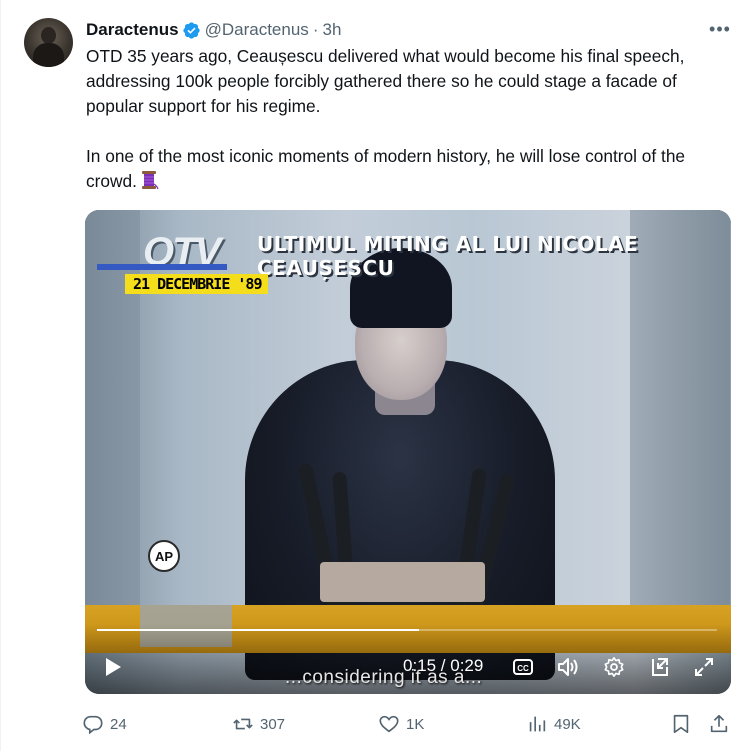 This screenshot has width=752, height=751. I want to click on bookmark-icon, so click(681, 724).